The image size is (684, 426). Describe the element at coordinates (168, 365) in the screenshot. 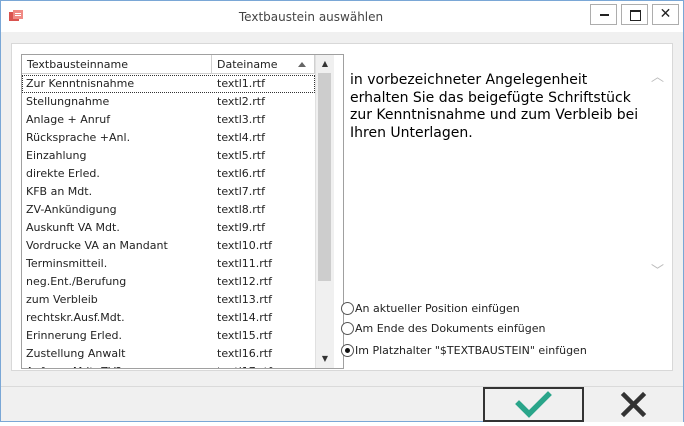

I see `table-row: Anfrage Mdt. ZV? textl17.rtf` at that location.